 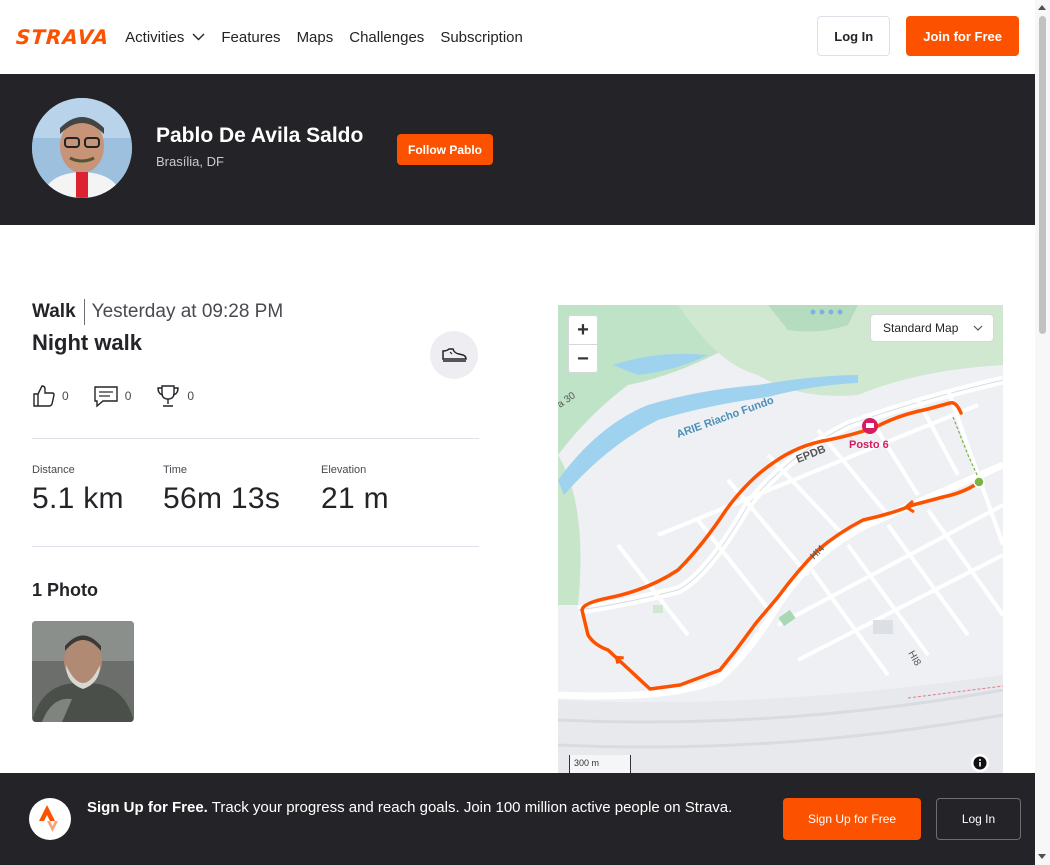 What do you see at coordinates (1042, 7) in the screenshot?
I see `scroll-up-arrow` at bounding box center [1042, 7].